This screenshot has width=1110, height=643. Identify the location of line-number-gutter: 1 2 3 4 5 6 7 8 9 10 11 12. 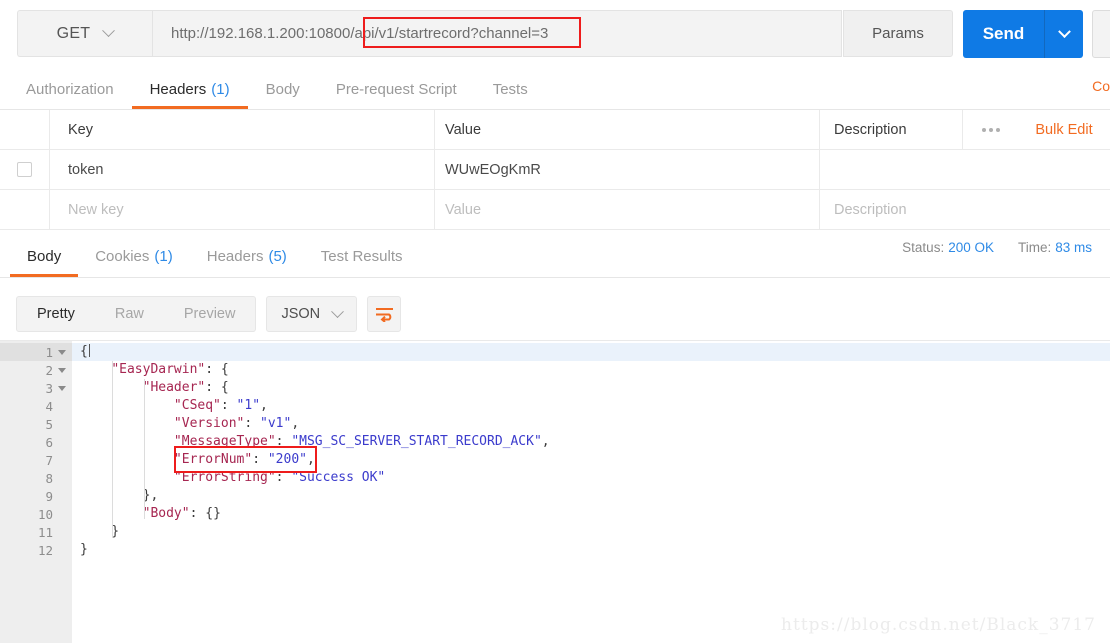
(36, 492).